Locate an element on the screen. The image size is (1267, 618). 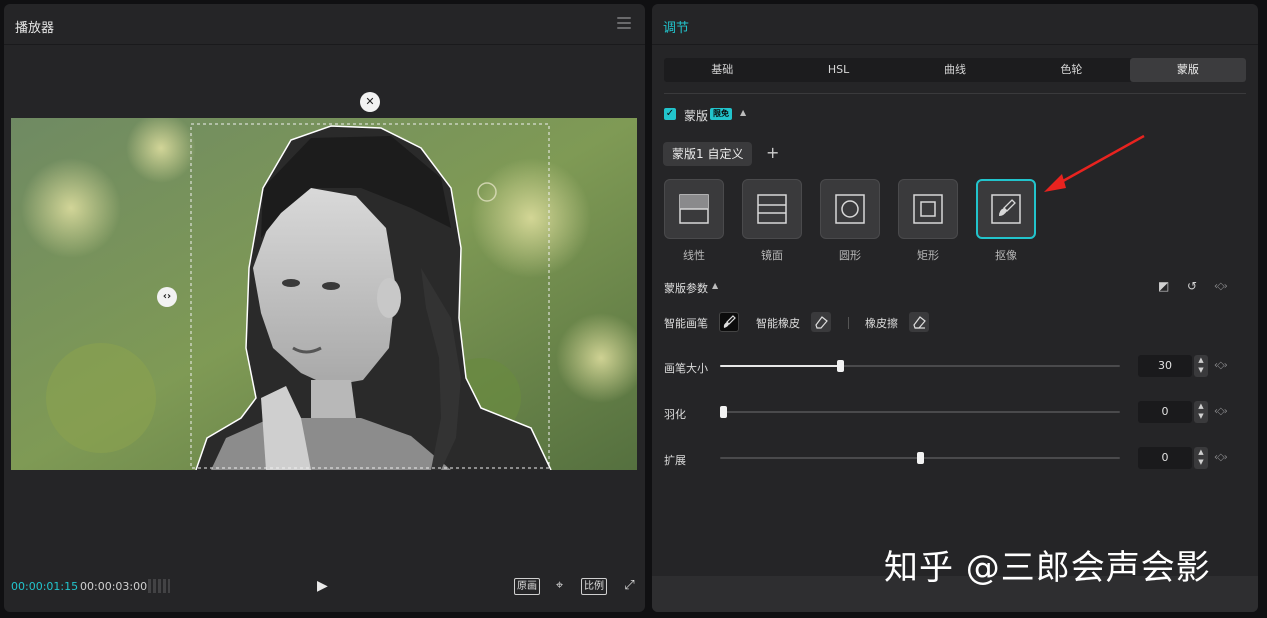
eraser-label: 橡皮擦 is located at coordinates (881, 323).